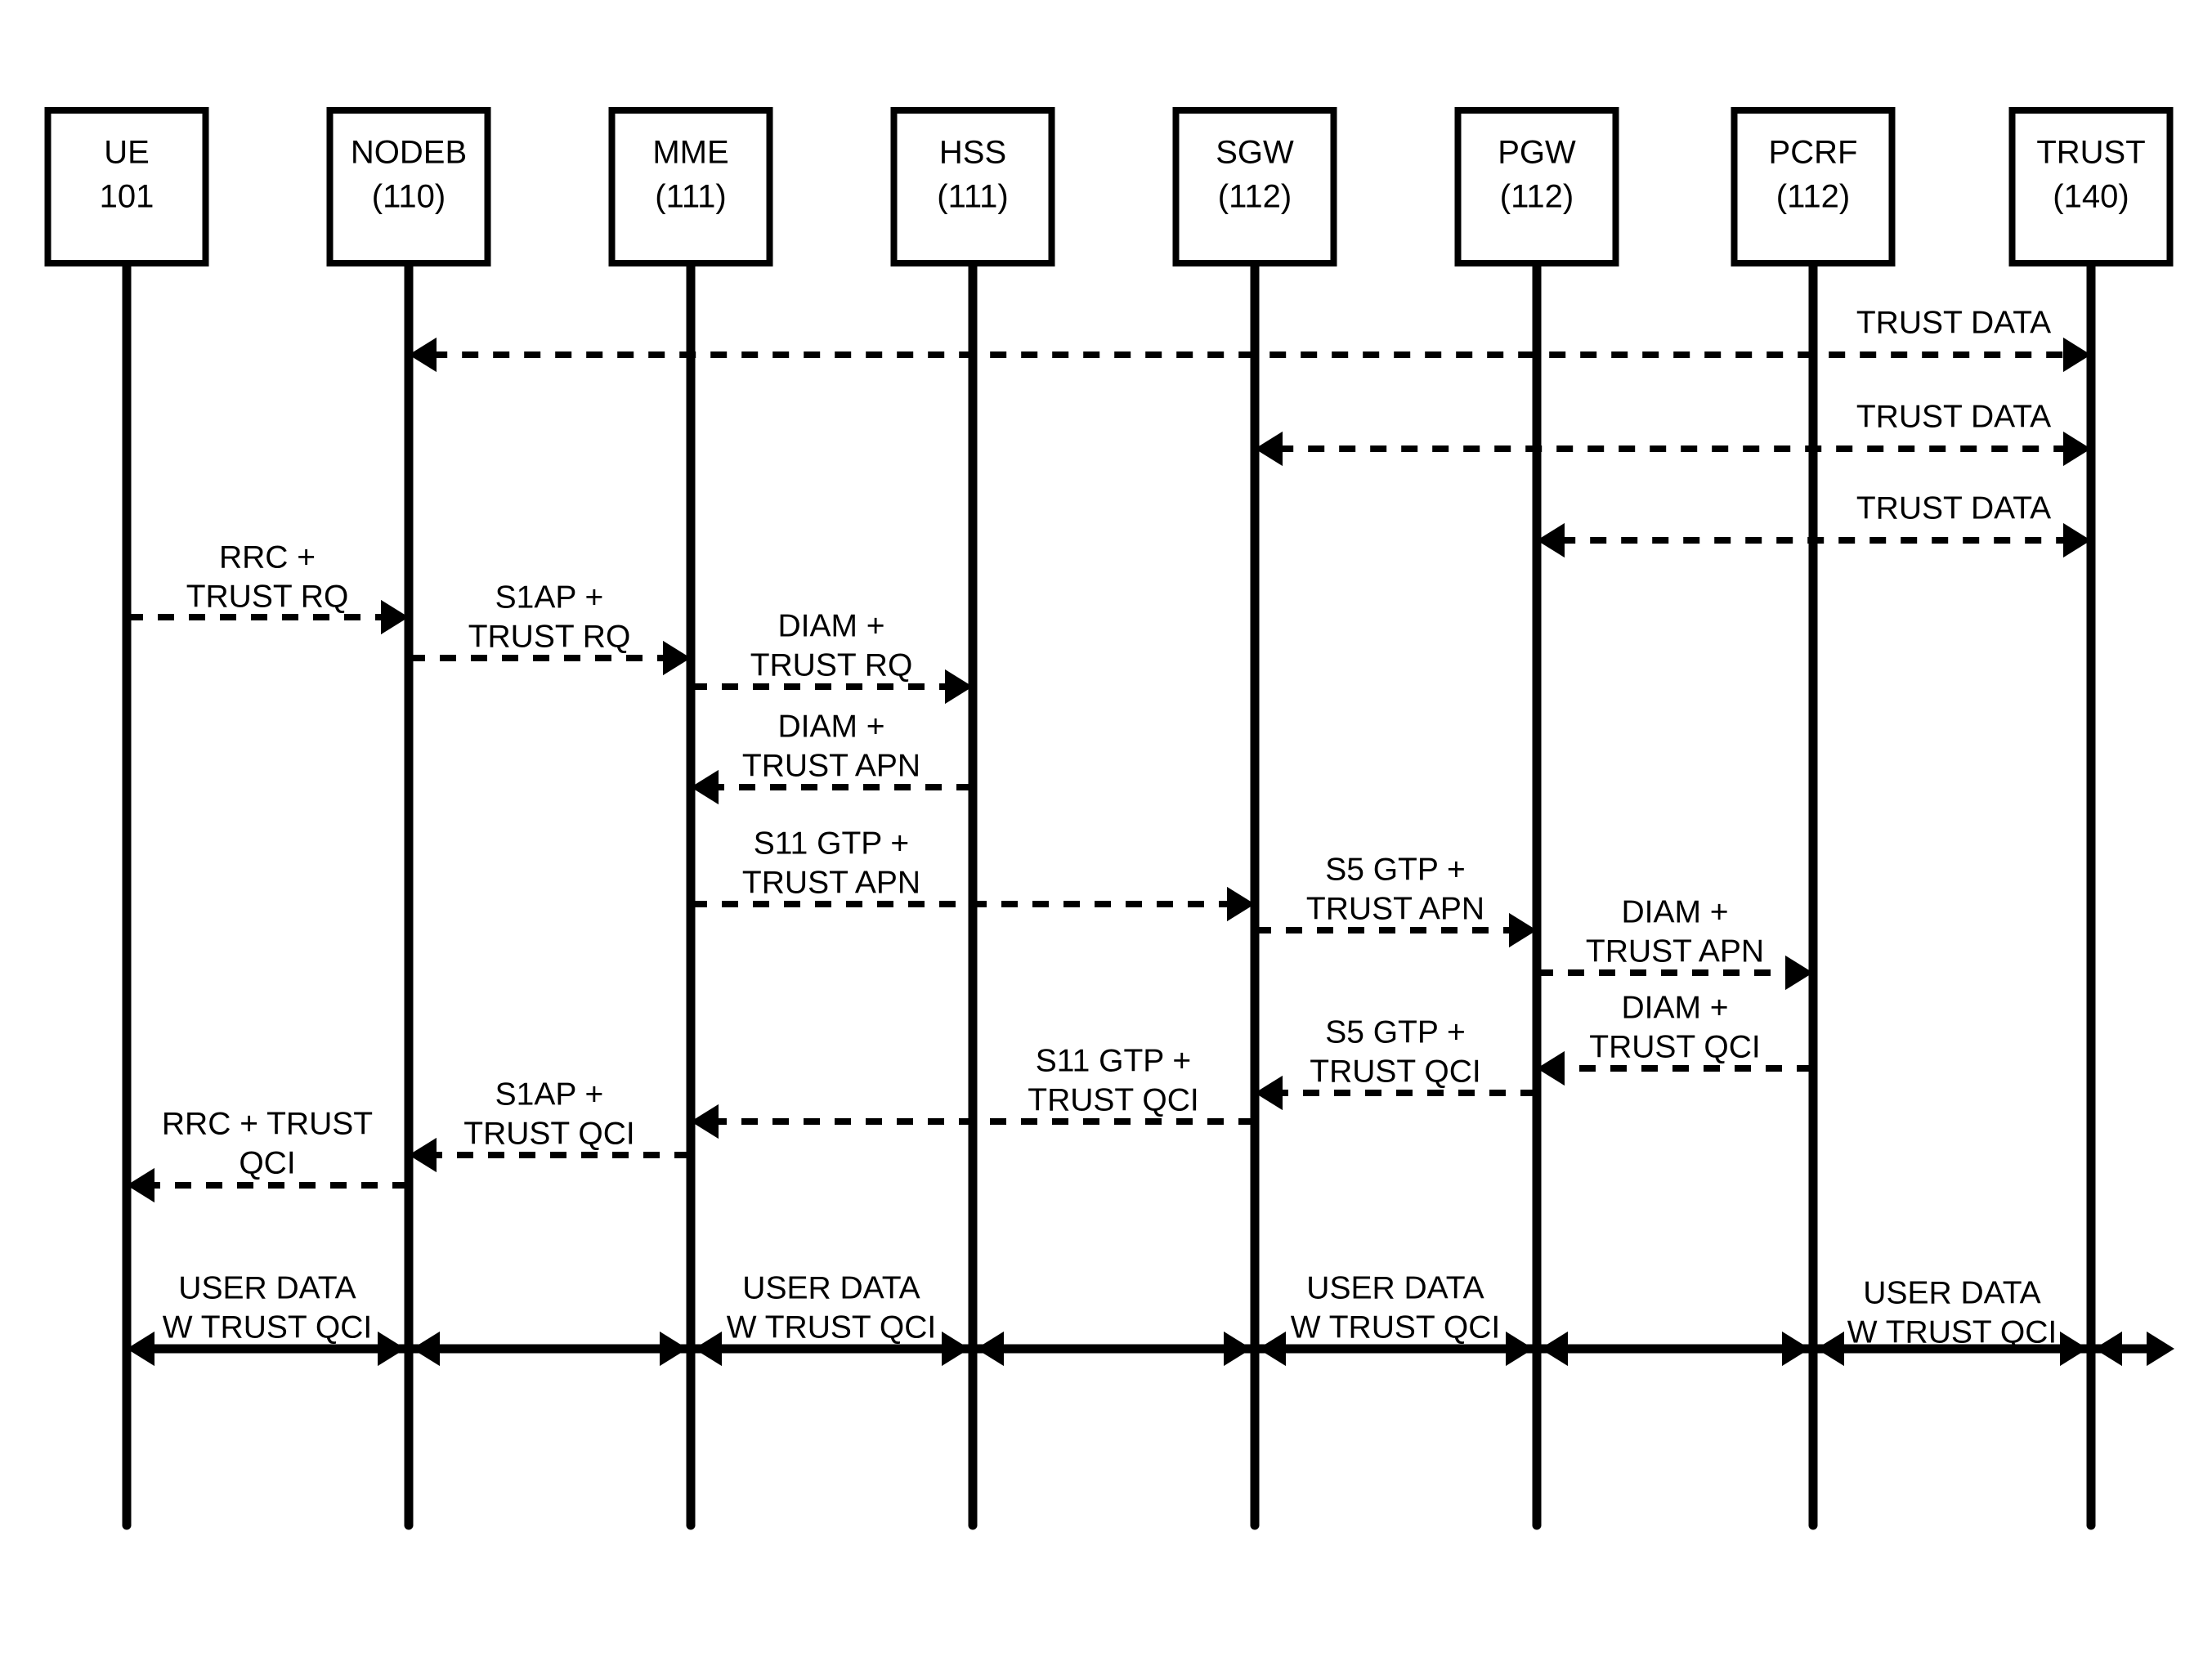 The height and width of the screenshot is (1661, 2212). What do you see at coordinates (2091, 197) in the screenshot?
I see `participant-ref-trust: (140)` at bounding box center [2091, 197].